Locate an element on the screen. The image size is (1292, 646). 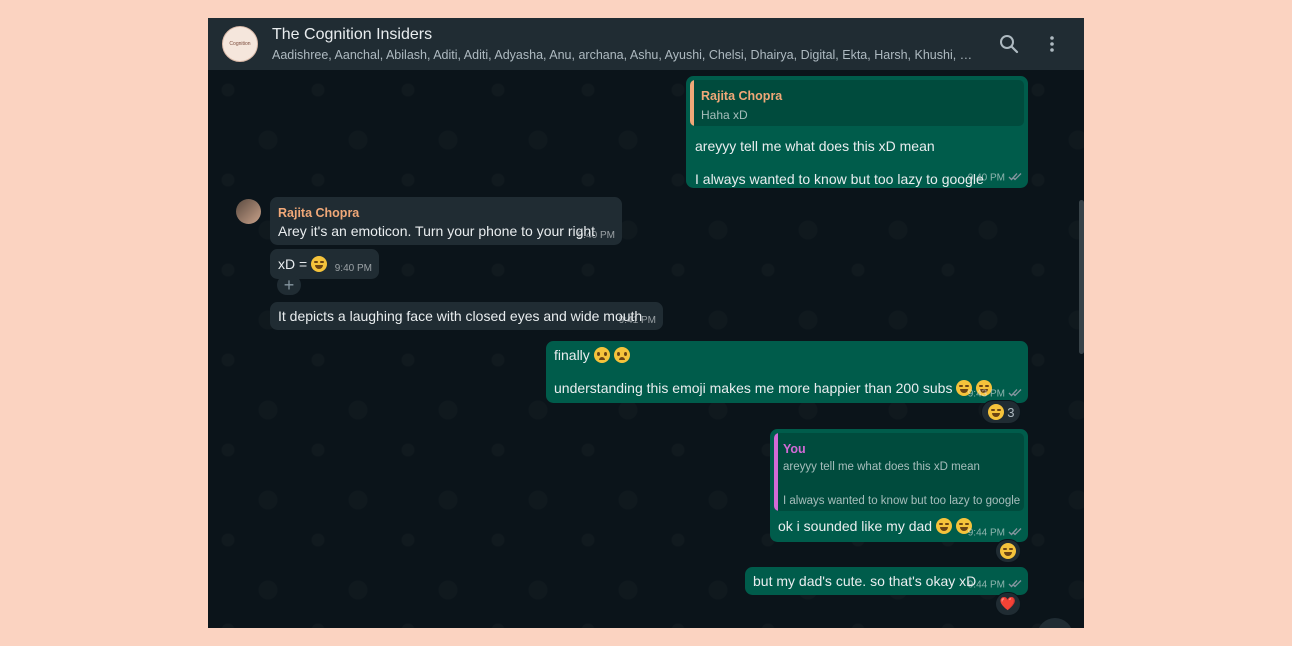
reaction-badge: 3 is located at coordinates (1001, 412).